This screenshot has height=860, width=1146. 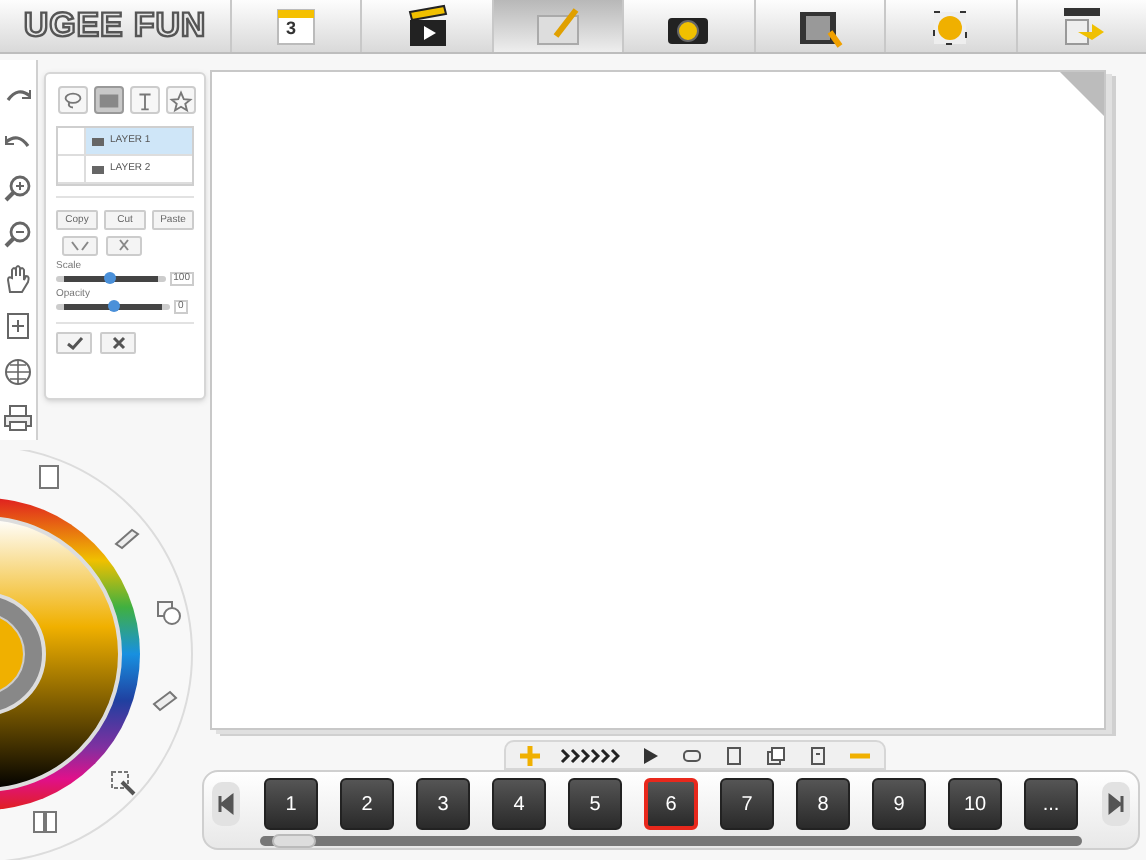 I want to click on frame-button: 9, so click(x=899, y=804).